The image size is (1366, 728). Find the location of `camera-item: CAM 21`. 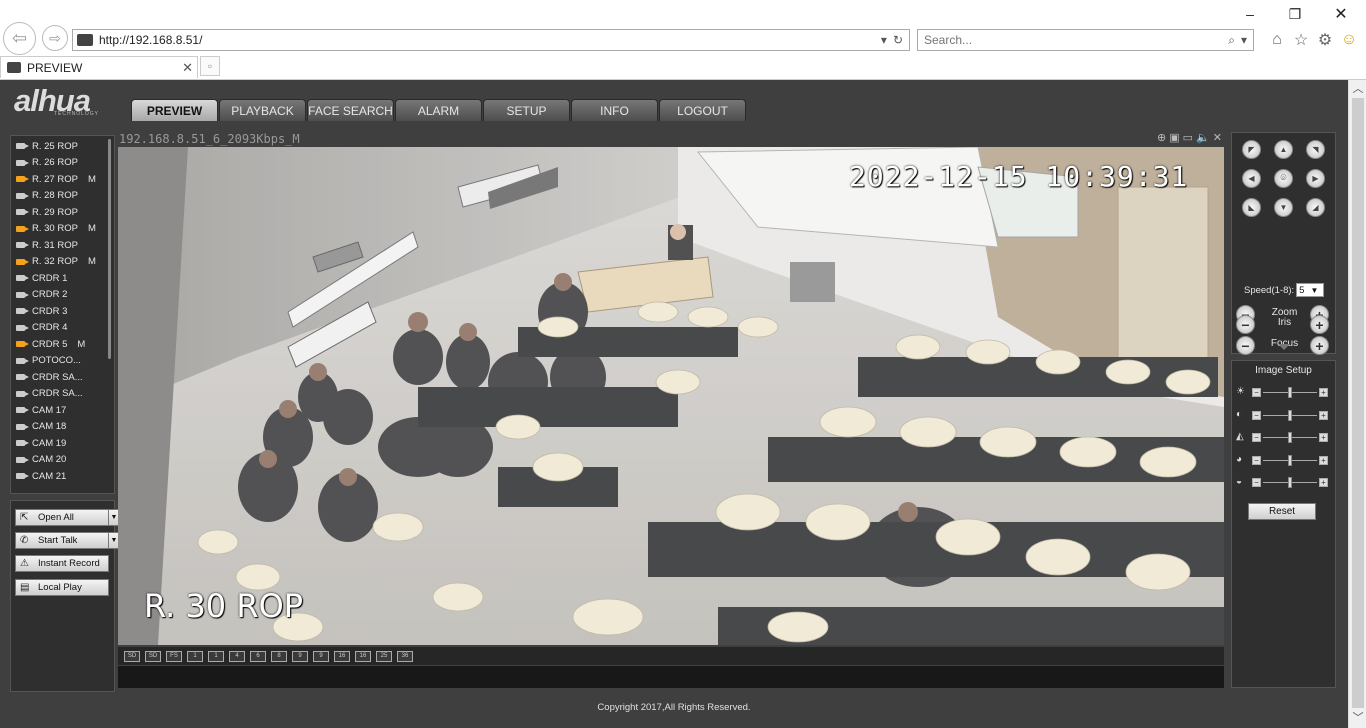

camera-item: CAM 21 is located at coordinates (62, 476).